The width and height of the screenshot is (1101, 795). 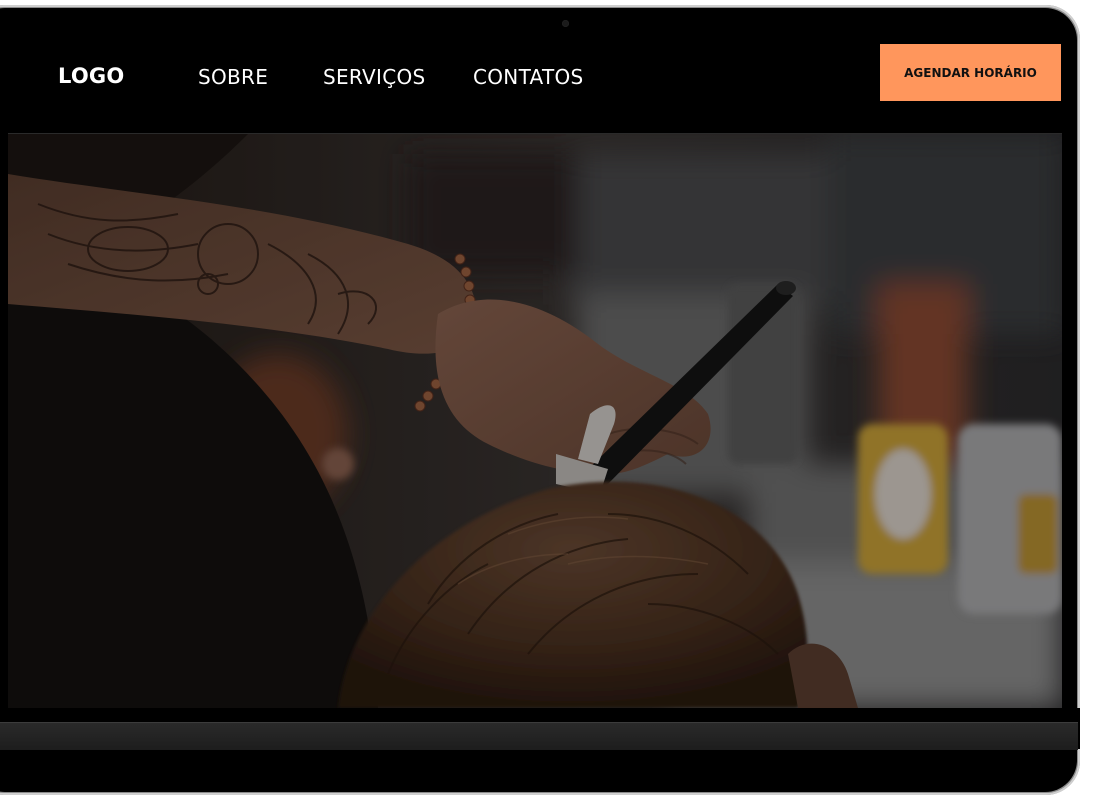 I want to click on book-appointment-button: AGENDAR HORÁRIO, so click(x=970, y=72).